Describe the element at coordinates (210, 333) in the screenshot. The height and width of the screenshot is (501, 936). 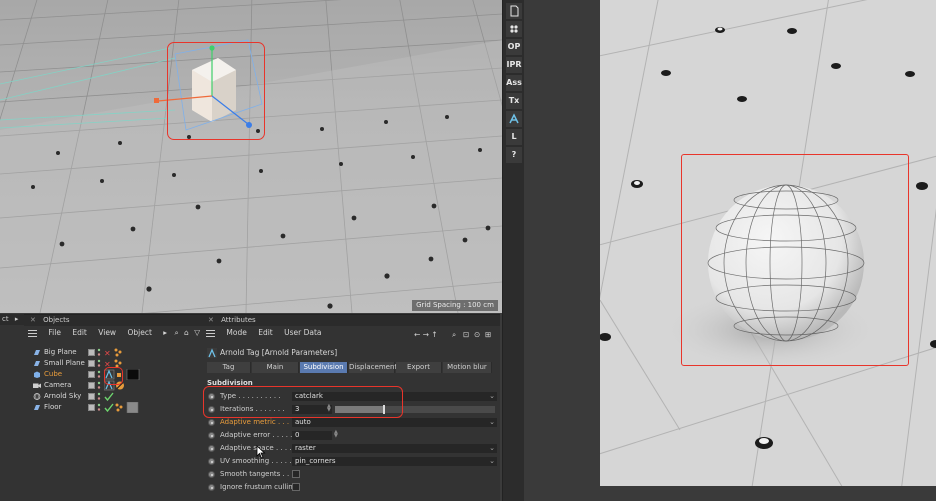
I see `attributes-hamburger-icon` at that location.